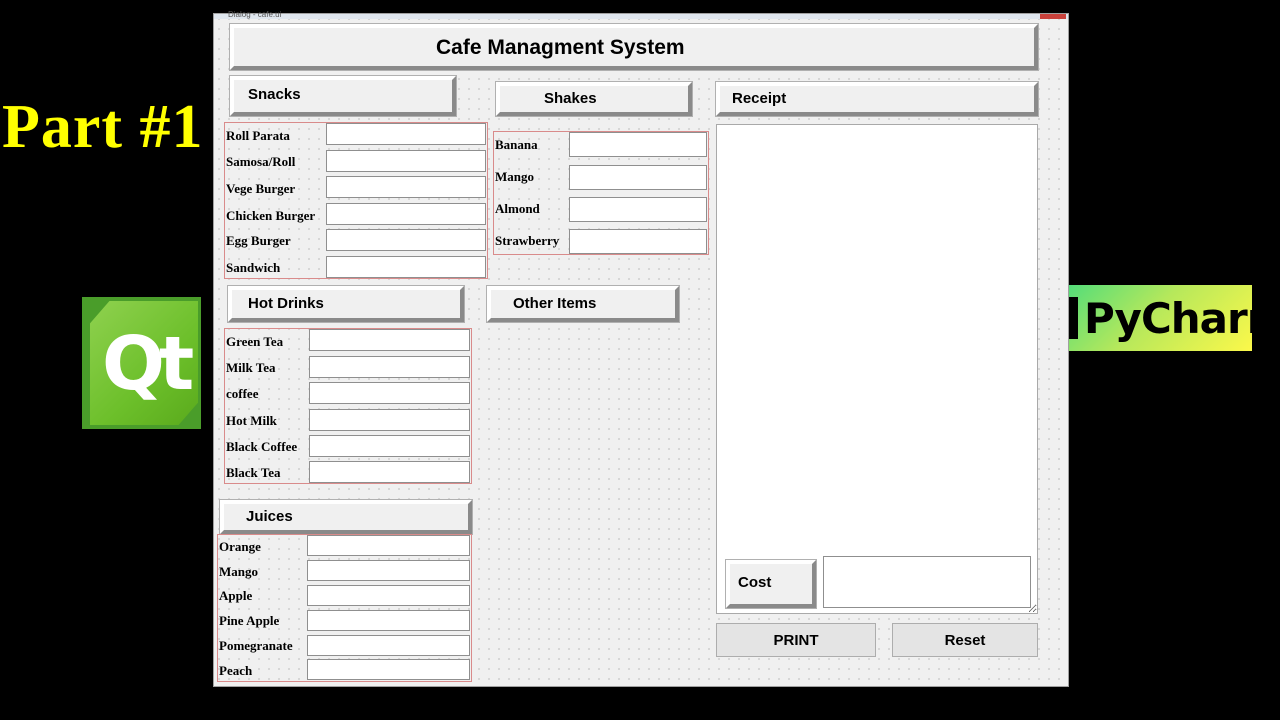 The image size is (1280, 720). What do you see at coordinates (406, 214) in the screenshot?
I see `snack-qty-chicken-burger` at bounding box center [406, 214].